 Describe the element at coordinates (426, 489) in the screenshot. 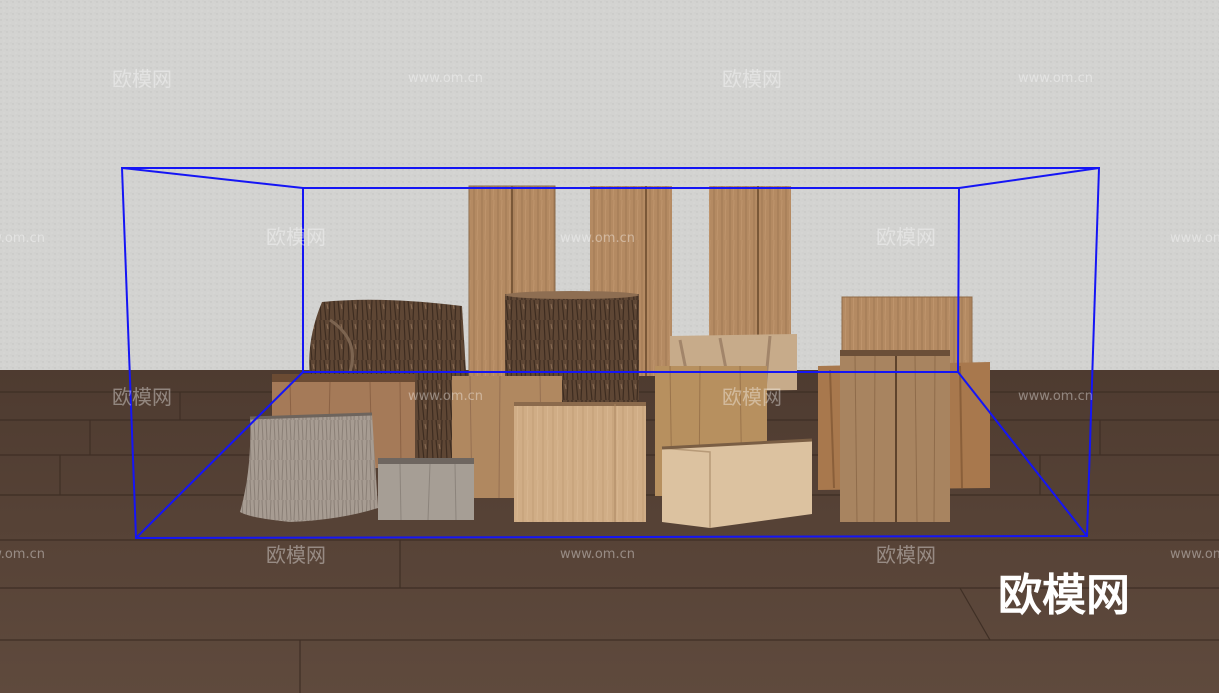

I see `small-gray-block` at that location.